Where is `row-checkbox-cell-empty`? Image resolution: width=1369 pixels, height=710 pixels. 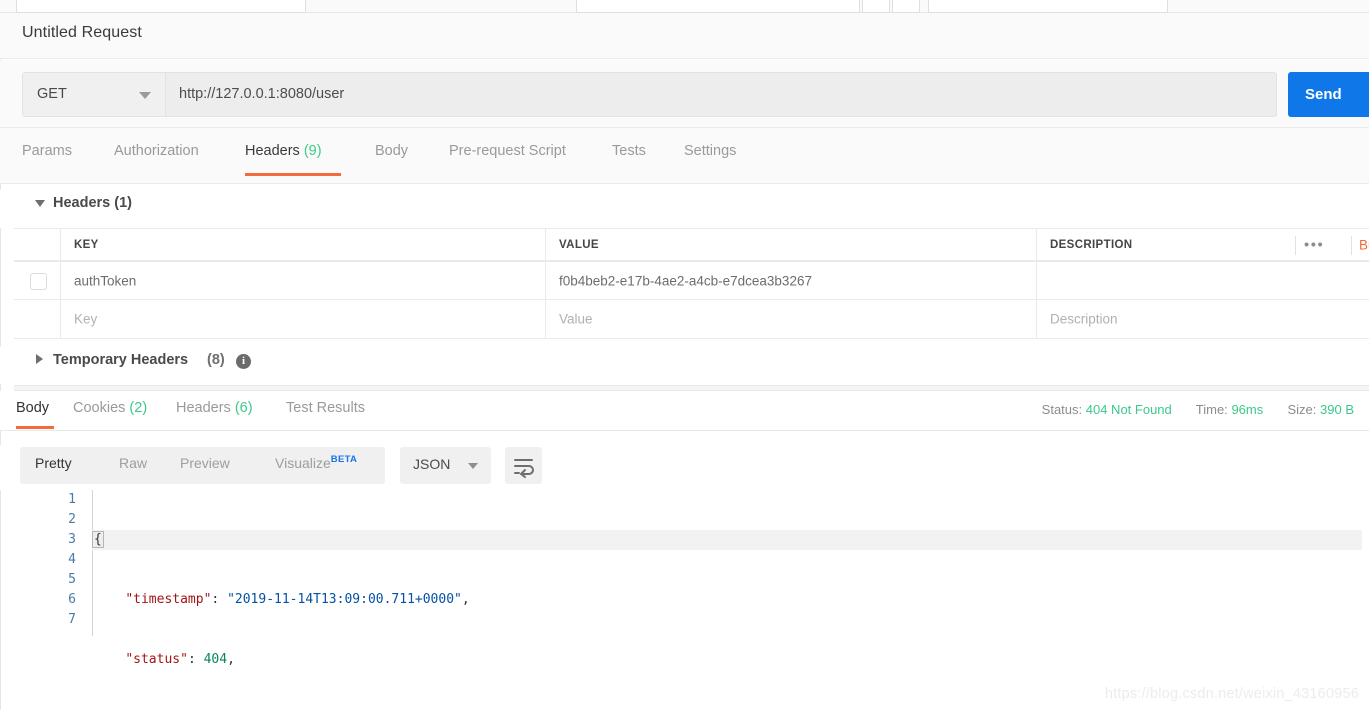 row-checkbox-cell-empty is located at coordinates (37, 319).